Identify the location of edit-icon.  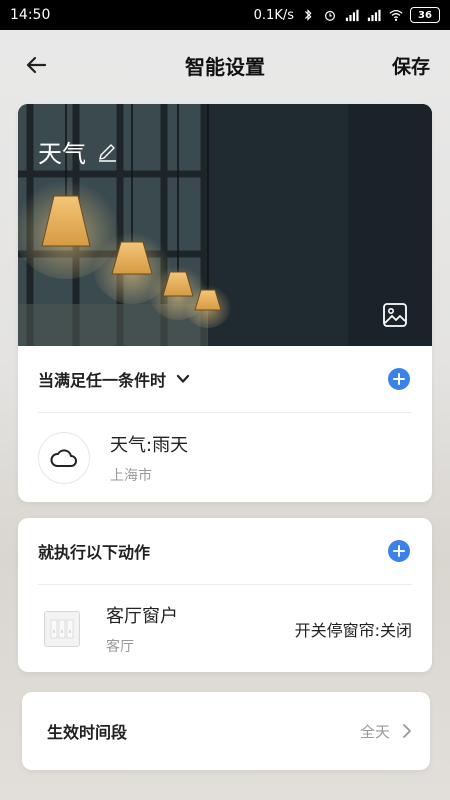
(107, 152).